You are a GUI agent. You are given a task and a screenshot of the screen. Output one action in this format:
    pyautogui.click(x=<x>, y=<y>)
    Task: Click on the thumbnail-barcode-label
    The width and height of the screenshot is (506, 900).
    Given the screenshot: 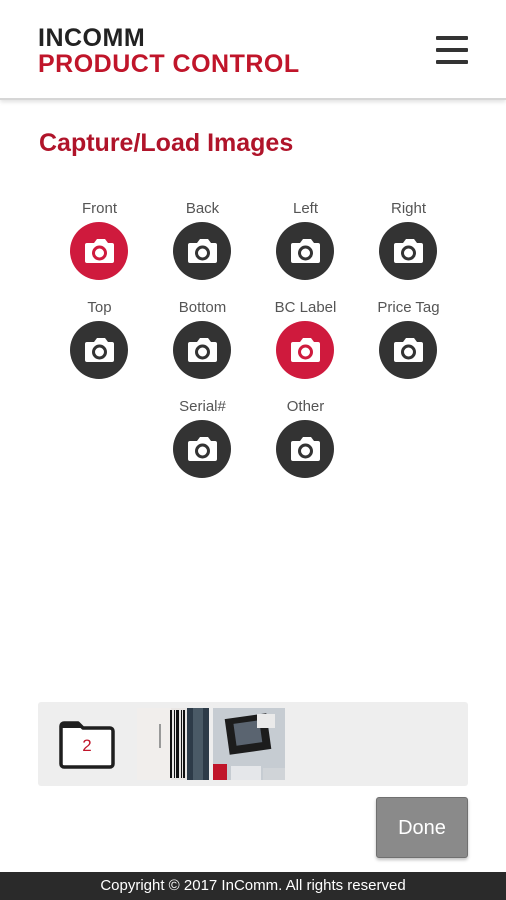 What is the action you would take?
    pyautogui.click(x=173, y=744)
    